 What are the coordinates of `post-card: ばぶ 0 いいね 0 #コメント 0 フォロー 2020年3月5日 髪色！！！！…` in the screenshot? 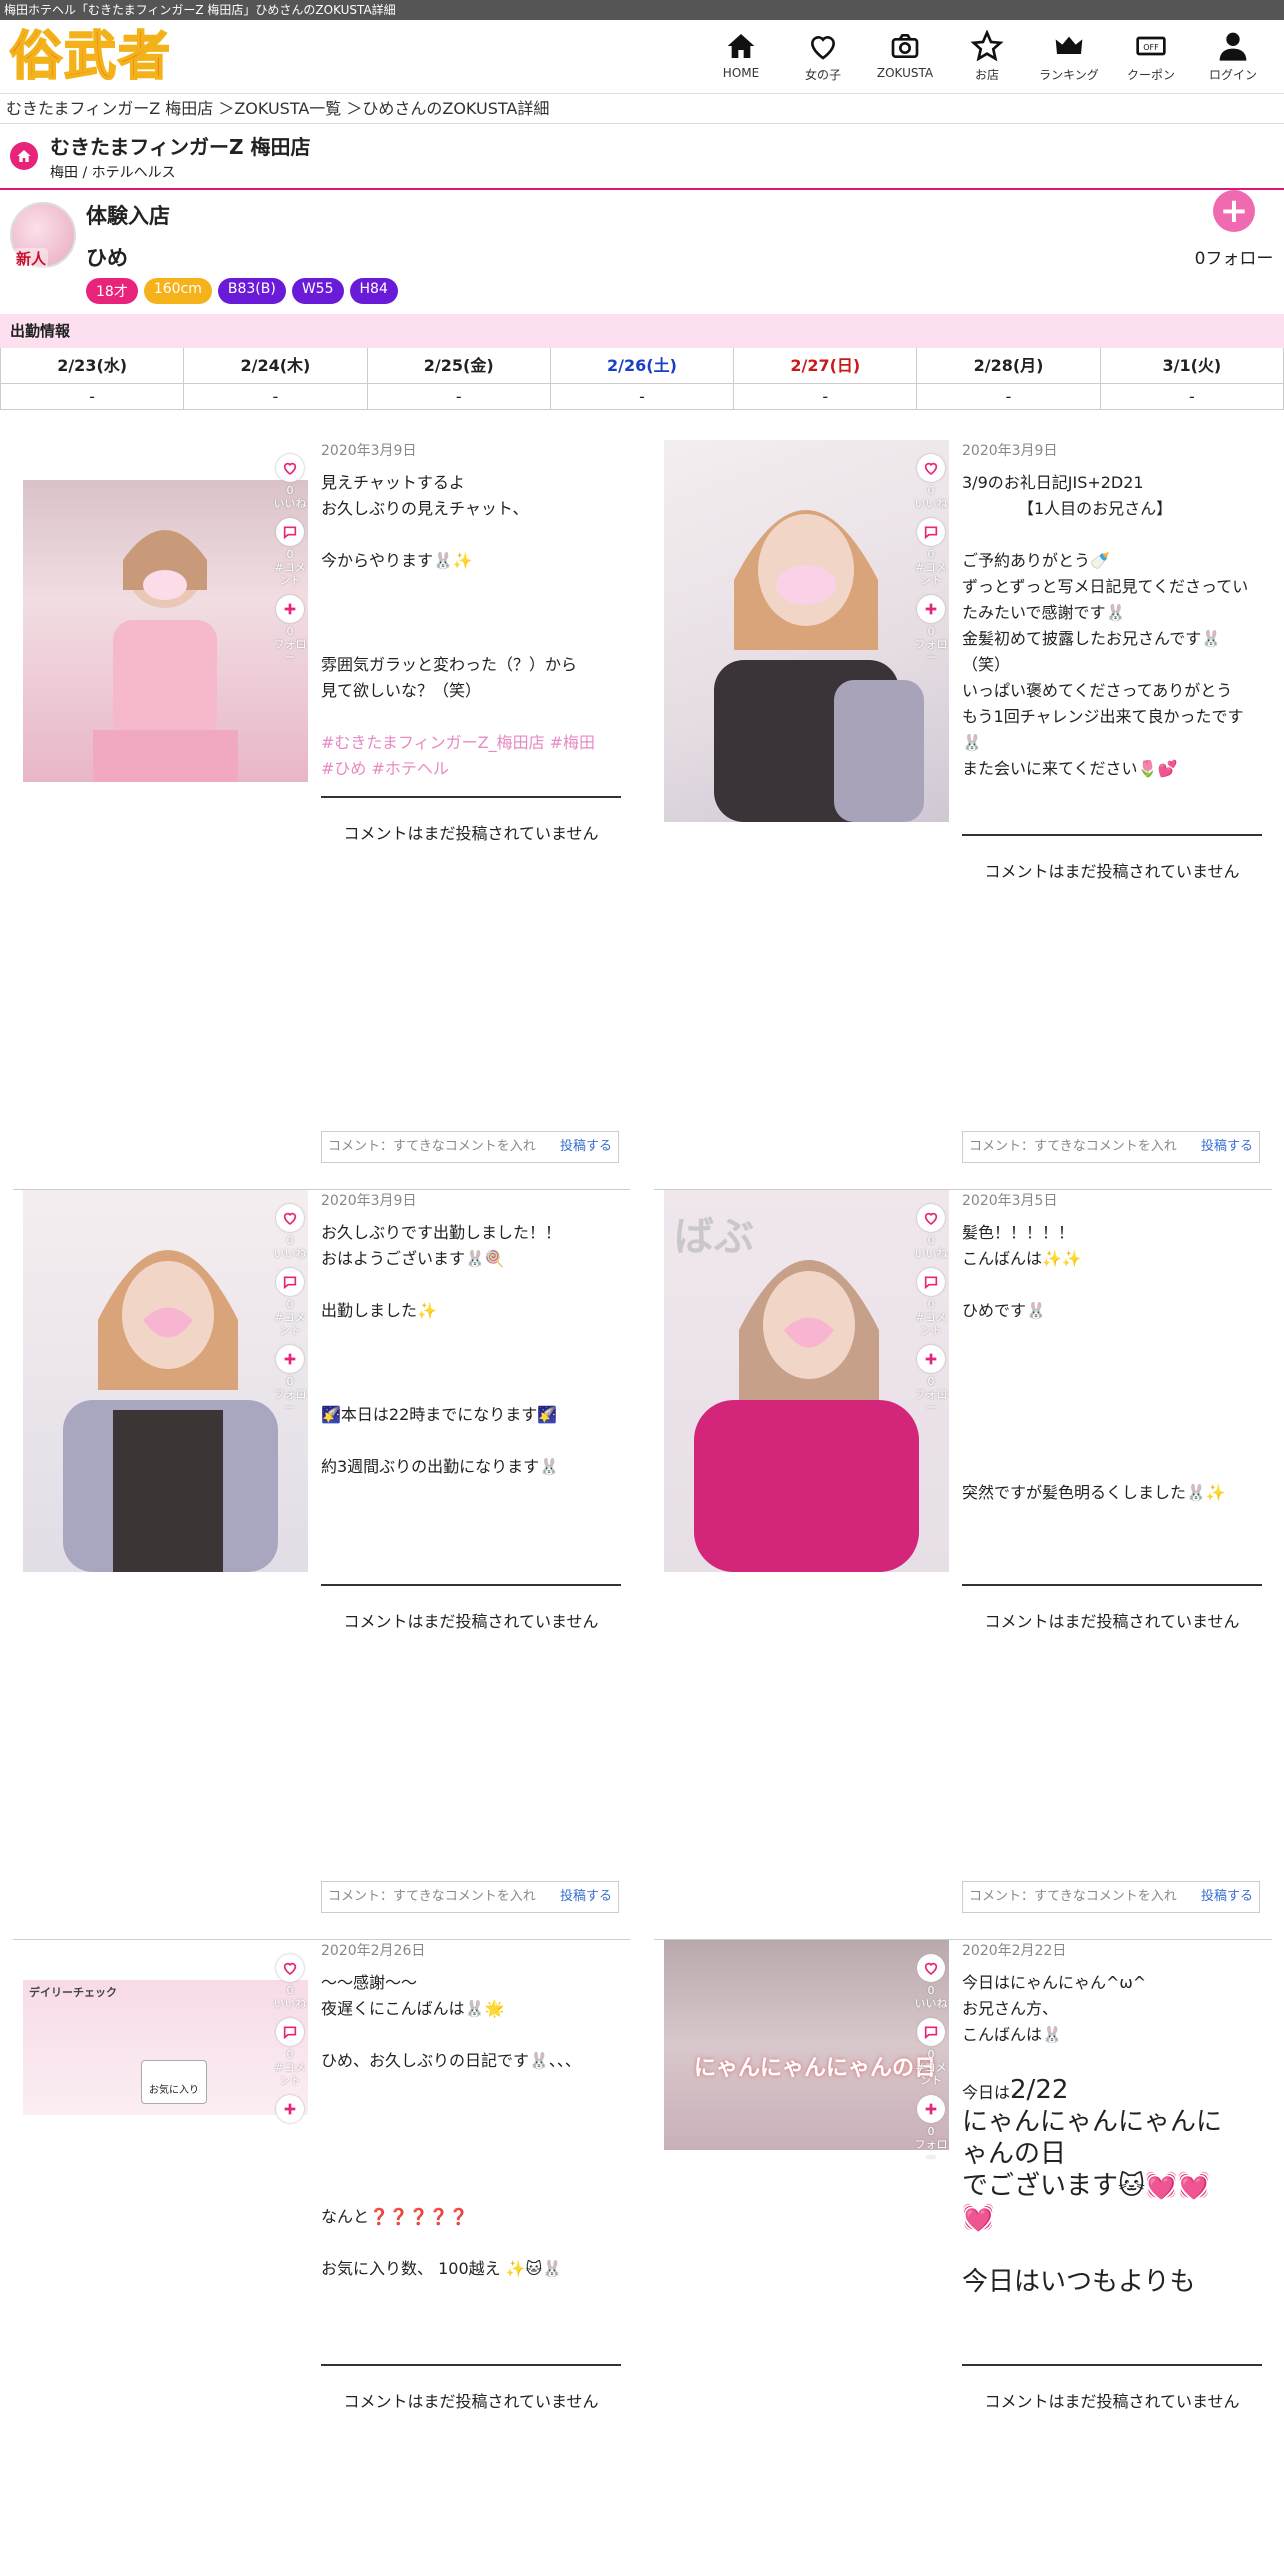 It's located at (963, 1565).